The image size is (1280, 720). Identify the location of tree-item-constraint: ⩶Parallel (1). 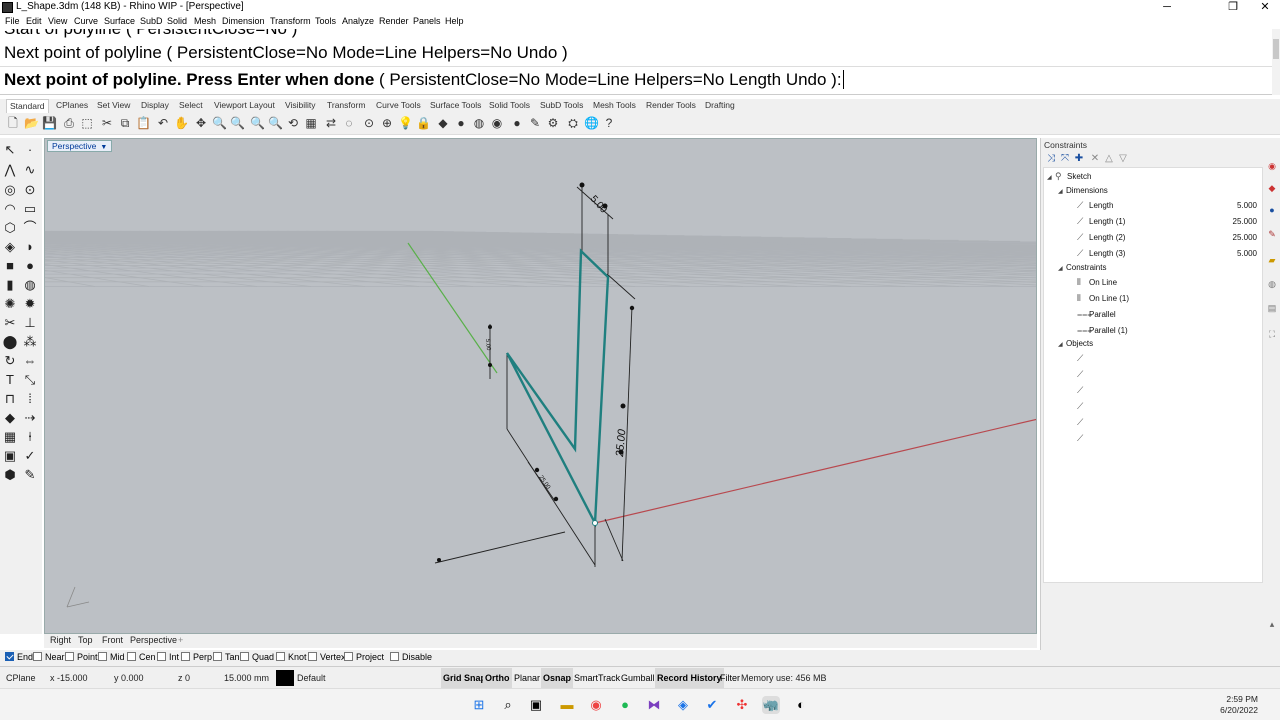
(1102, 330).